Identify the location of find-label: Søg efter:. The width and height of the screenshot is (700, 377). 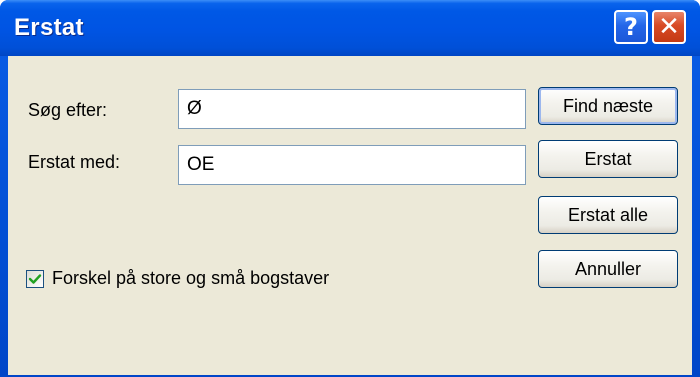
(68, 110).